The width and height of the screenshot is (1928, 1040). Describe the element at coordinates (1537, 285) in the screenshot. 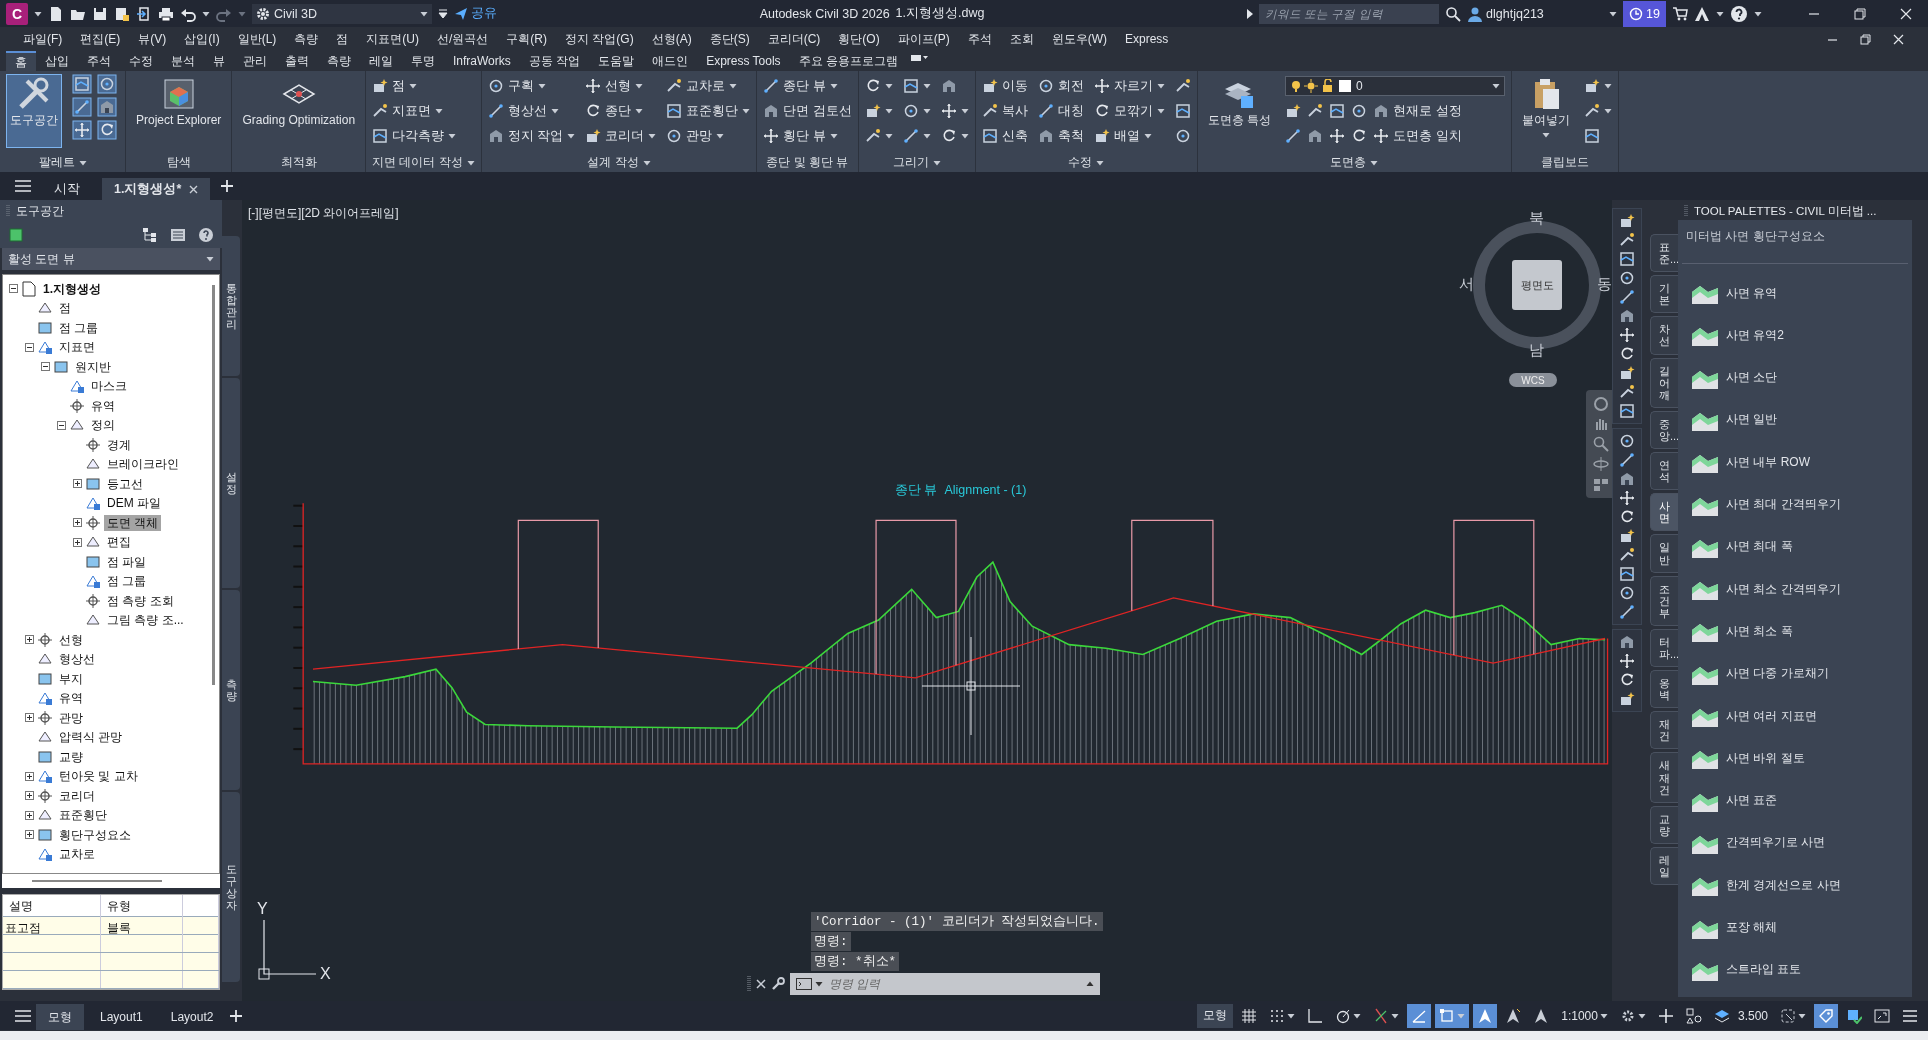

I see `viewcube-face: 평면도` at that location.